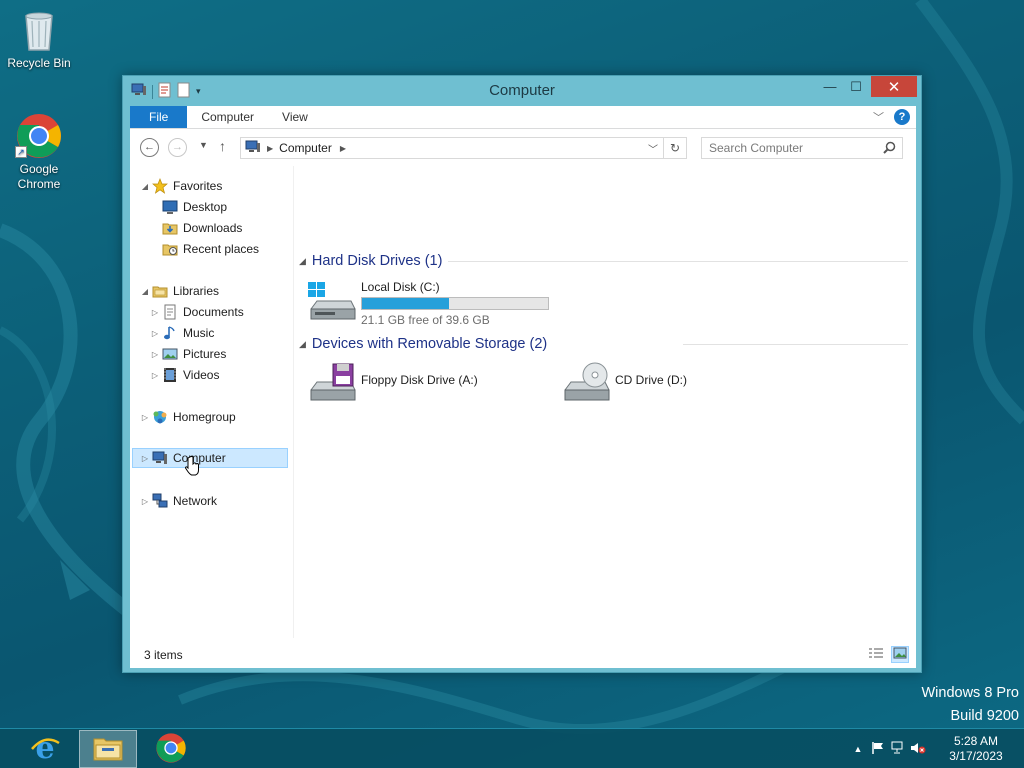 The image size is (1024, 768). What do you see at coordinates (295, 117) in the screenshot?
I see `tab-view: View` at bounding box center [295, 117].